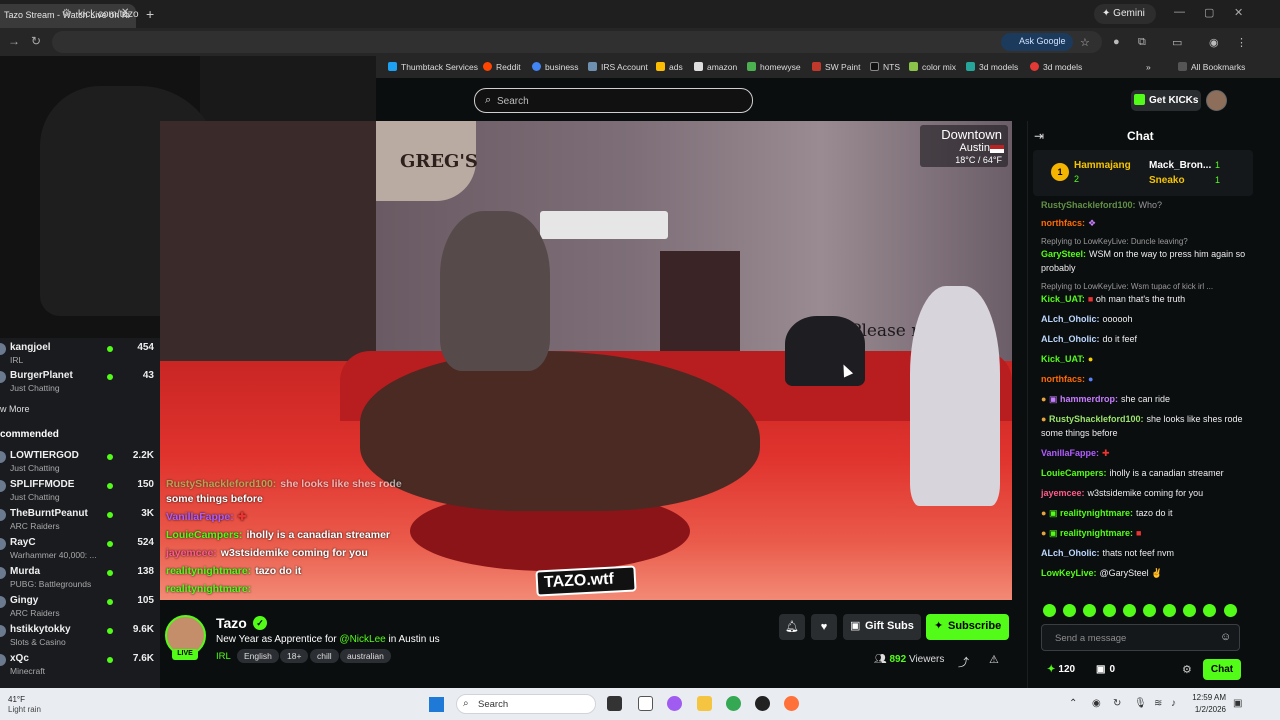 This screenshot has height=720, width=1280. Describe the element at coordinates (1142, 42) in the screenshot. I see `puzzle-icon: ⧉` at that location.